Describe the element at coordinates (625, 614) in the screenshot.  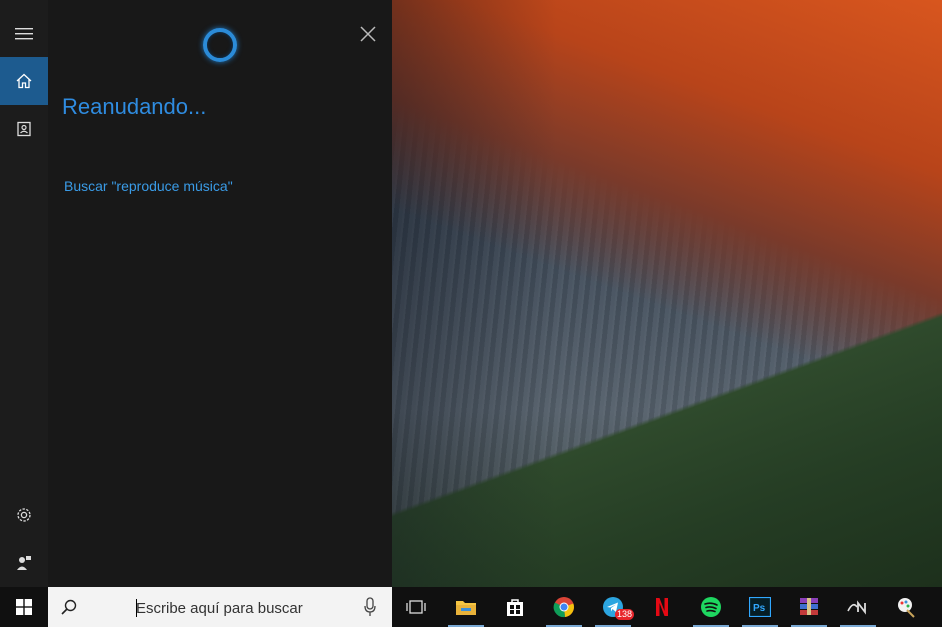
I see `telegram-badge: 138` at that location.